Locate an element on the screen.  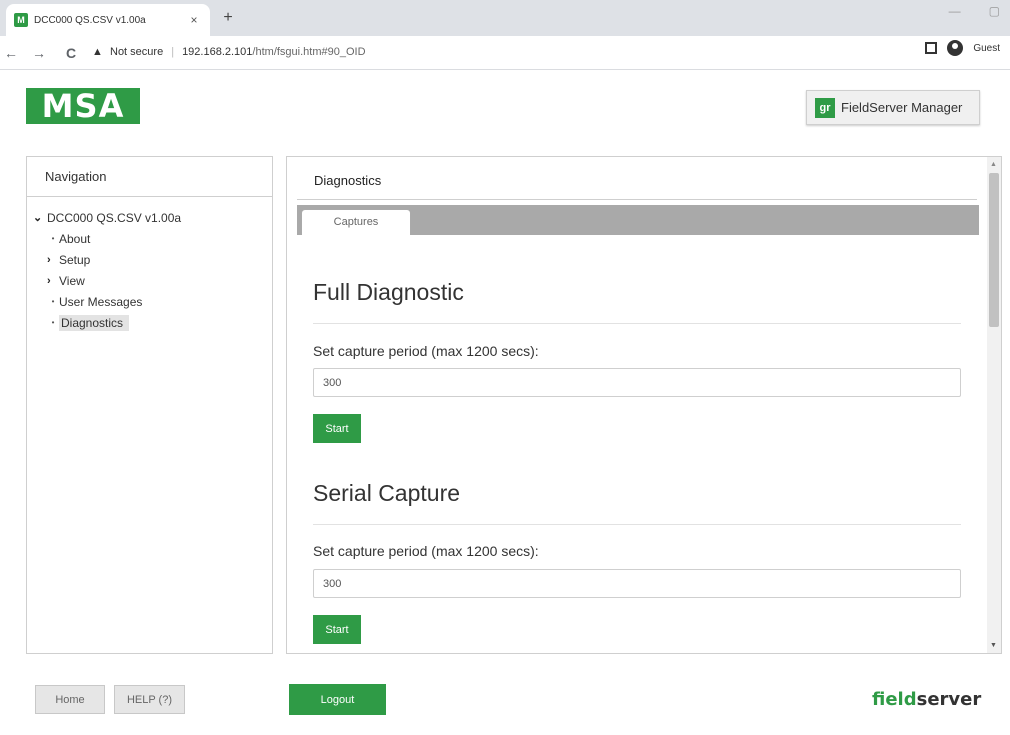
tab-title: DCC000 QS.CSV v1.00a is located at coordinates (90, 20).